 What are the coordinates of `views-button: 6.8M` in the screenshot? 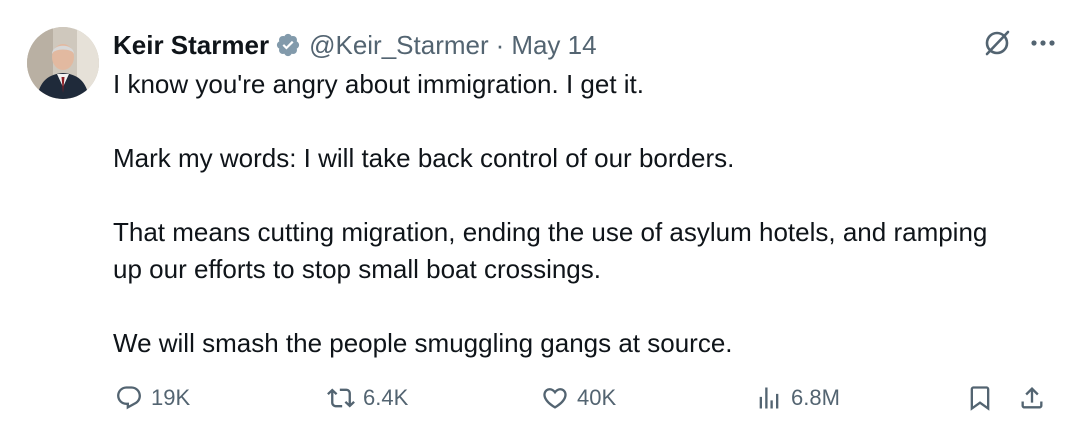 It's located at (797, 398).